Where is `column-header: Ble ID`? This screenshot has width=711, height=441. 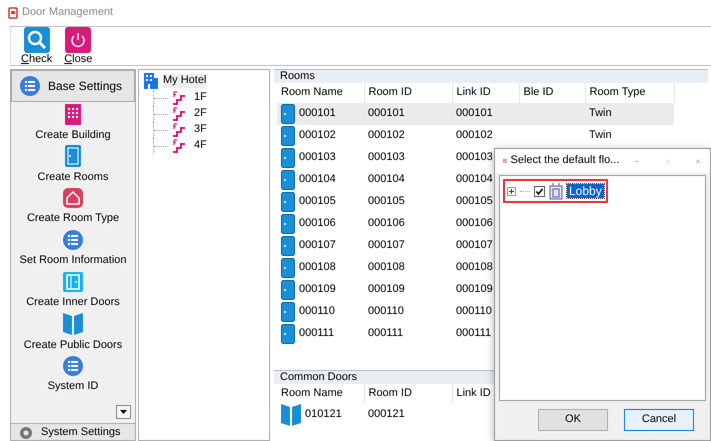 column-header: Ble ID is located at coordinates (539, 92).